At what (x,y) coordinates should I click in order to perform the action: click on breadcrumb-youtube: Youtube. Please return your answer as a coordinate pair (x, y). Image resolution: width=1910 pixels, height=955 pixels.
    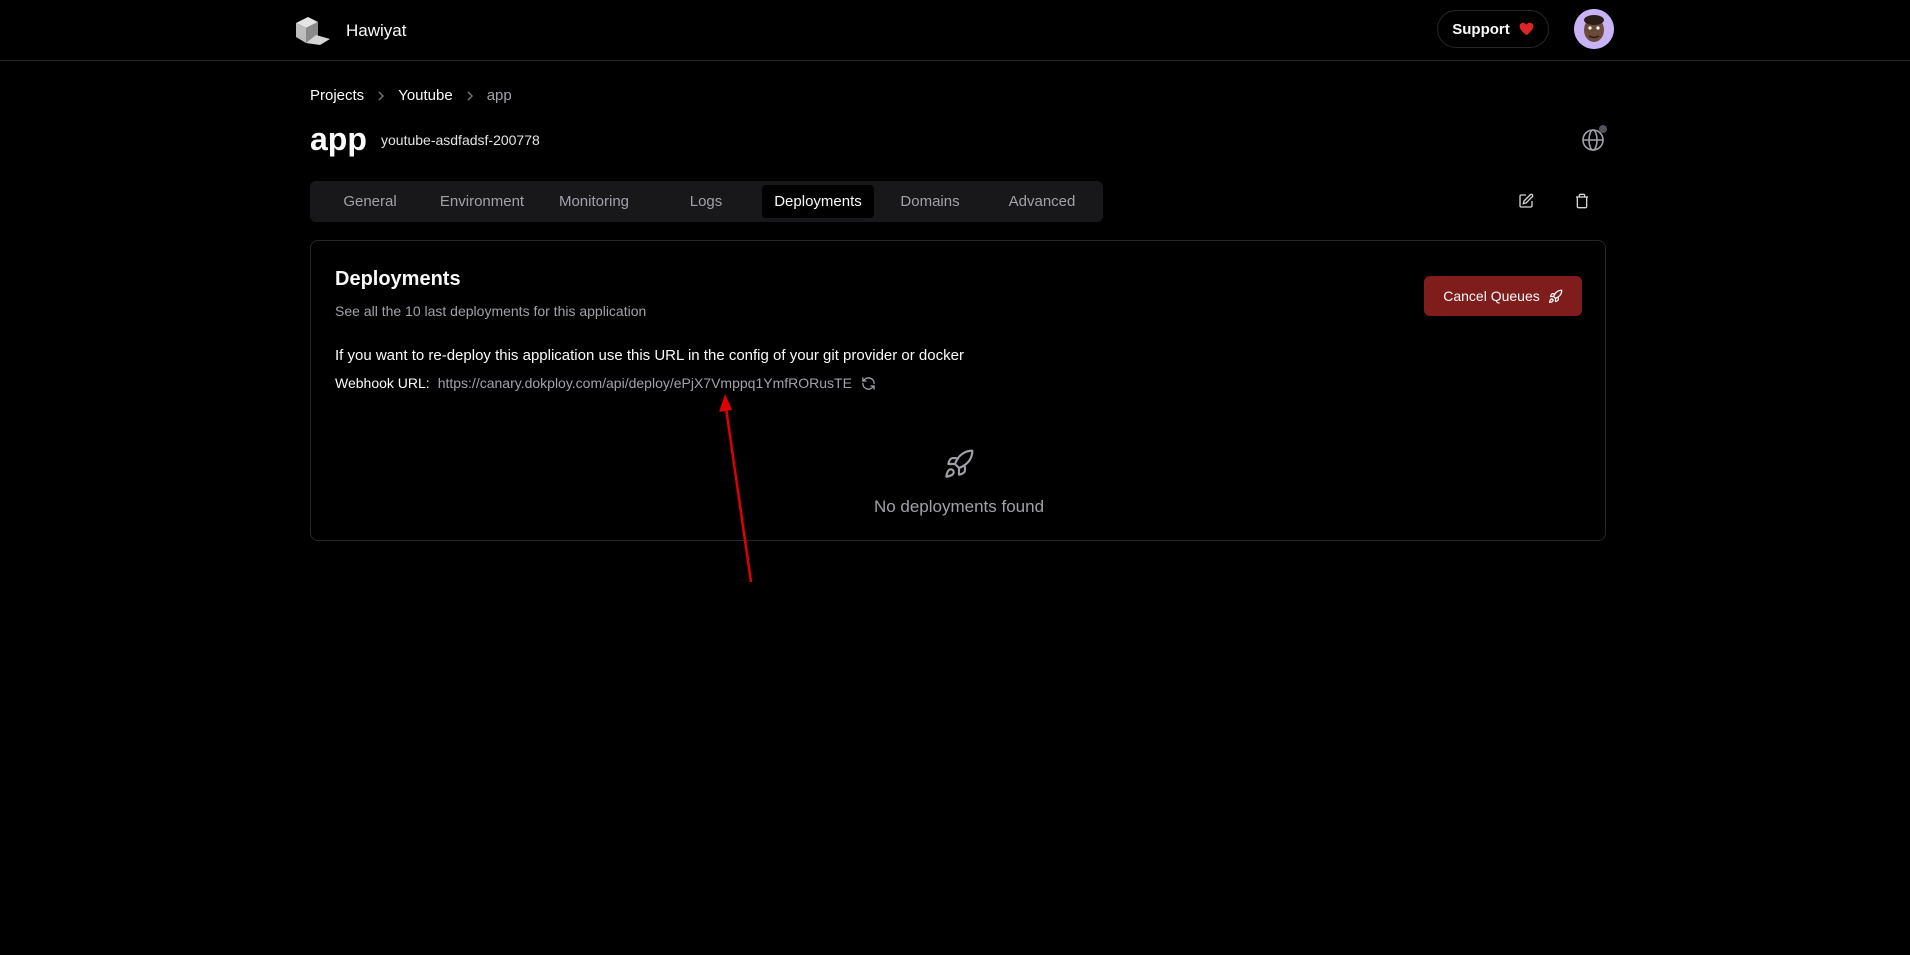
    Looking at the image, I should click on (425, 95).